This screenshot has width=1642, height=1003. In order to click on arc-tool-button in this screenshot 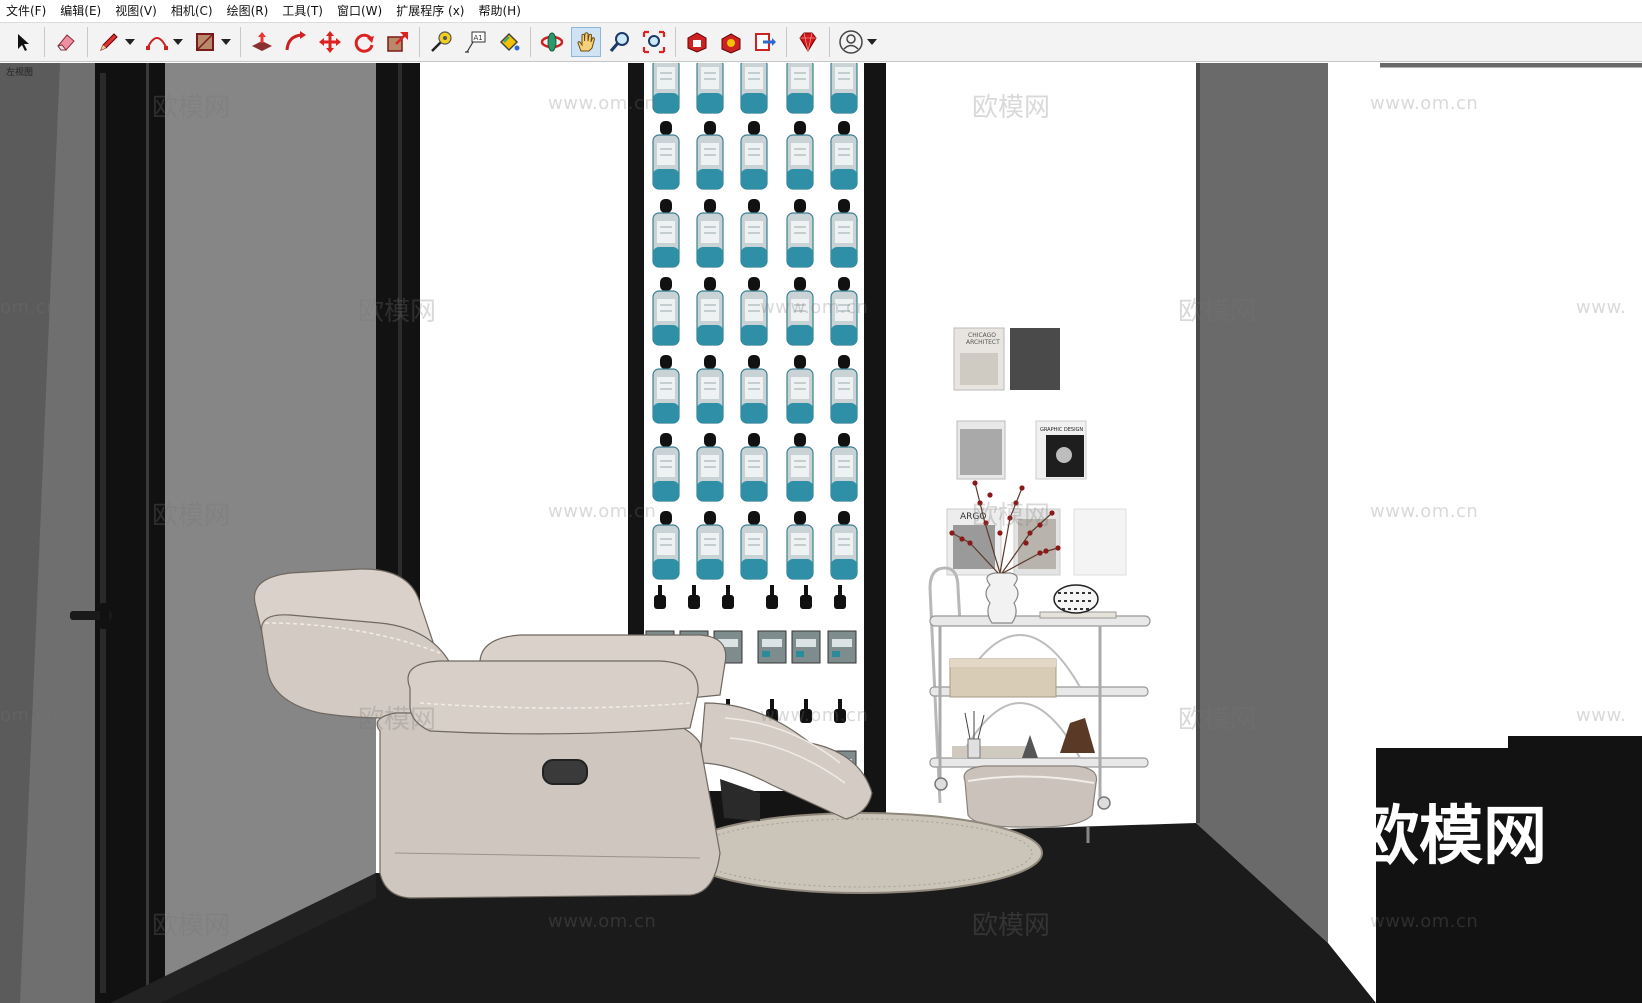, I will do `click(157, 42)`.